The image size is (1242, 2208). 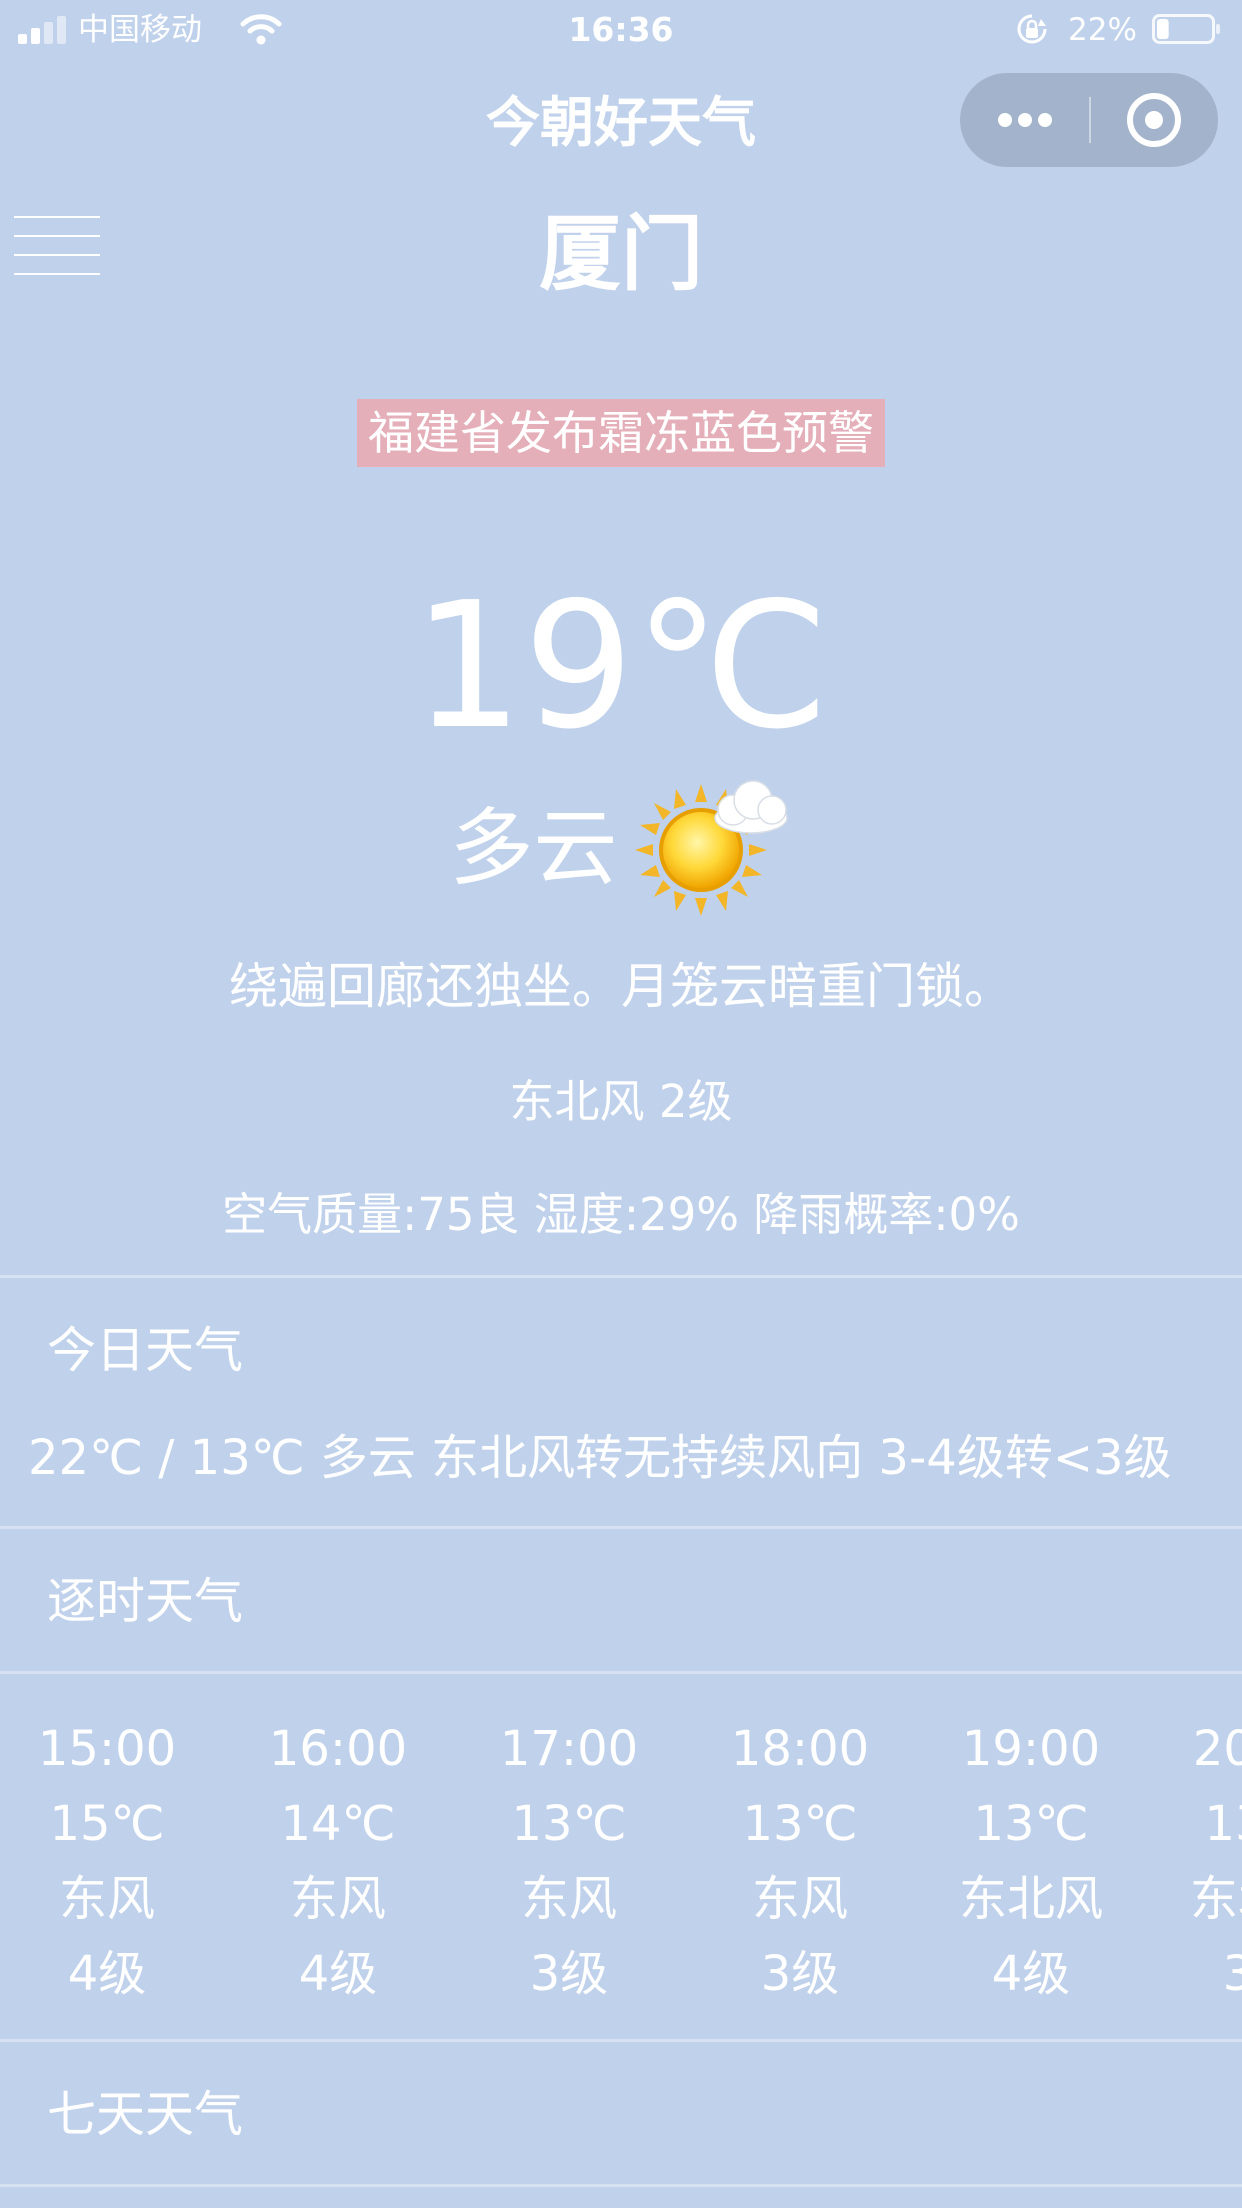 I want to click on miniprogram-capsule, so click(x=1089, y=120).